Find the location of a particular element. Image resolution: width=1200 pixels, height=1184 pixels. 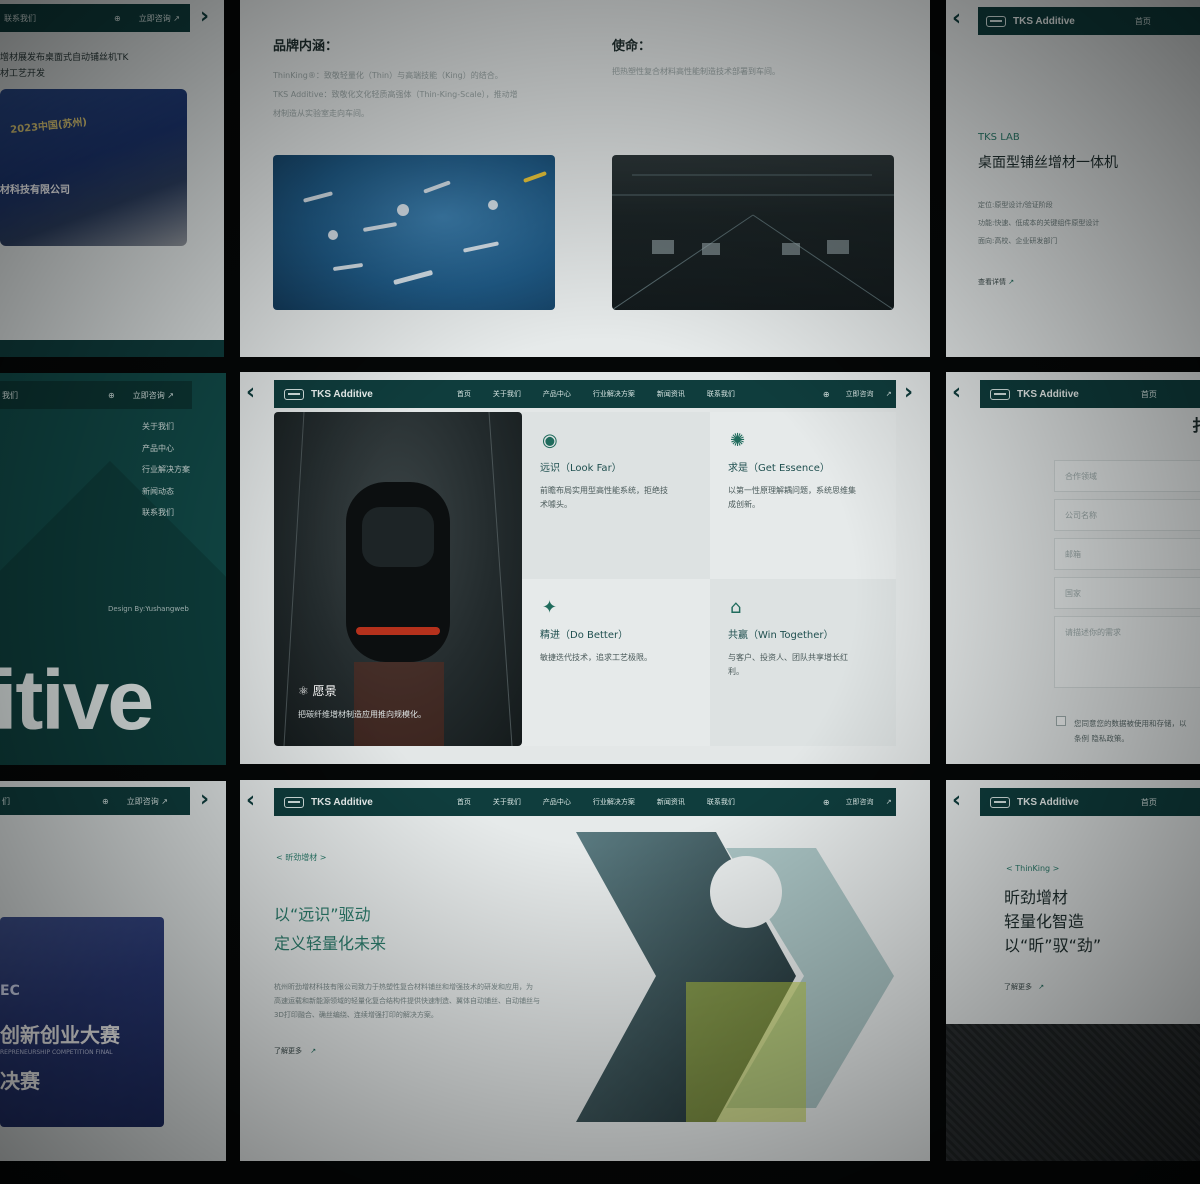

lab-tag: TKS LAB is located at coordinates (999, 137).